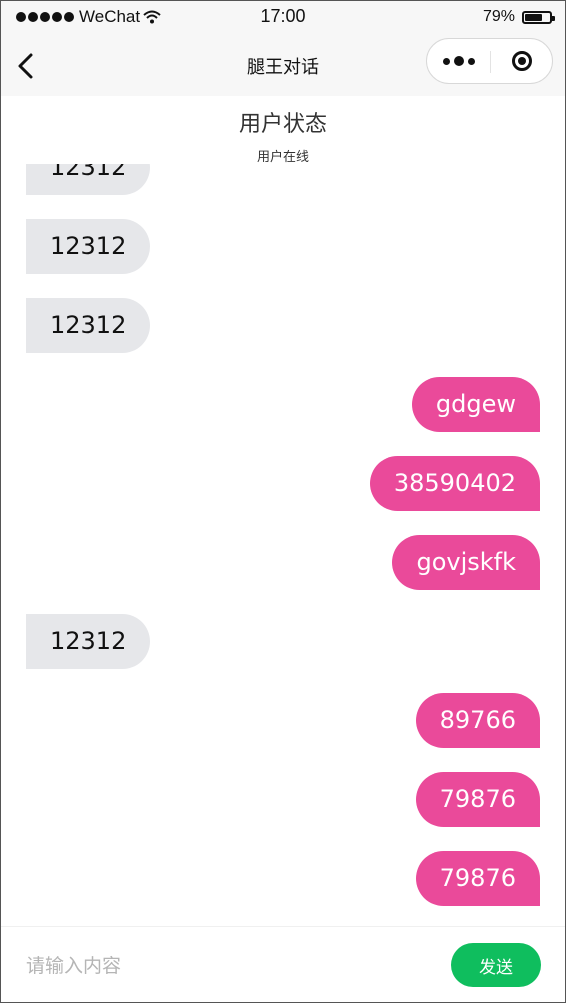 The height and width of the screenshot is (1003, 566). I want to click on nav-bar: 腿王对话, so click(283, 65).